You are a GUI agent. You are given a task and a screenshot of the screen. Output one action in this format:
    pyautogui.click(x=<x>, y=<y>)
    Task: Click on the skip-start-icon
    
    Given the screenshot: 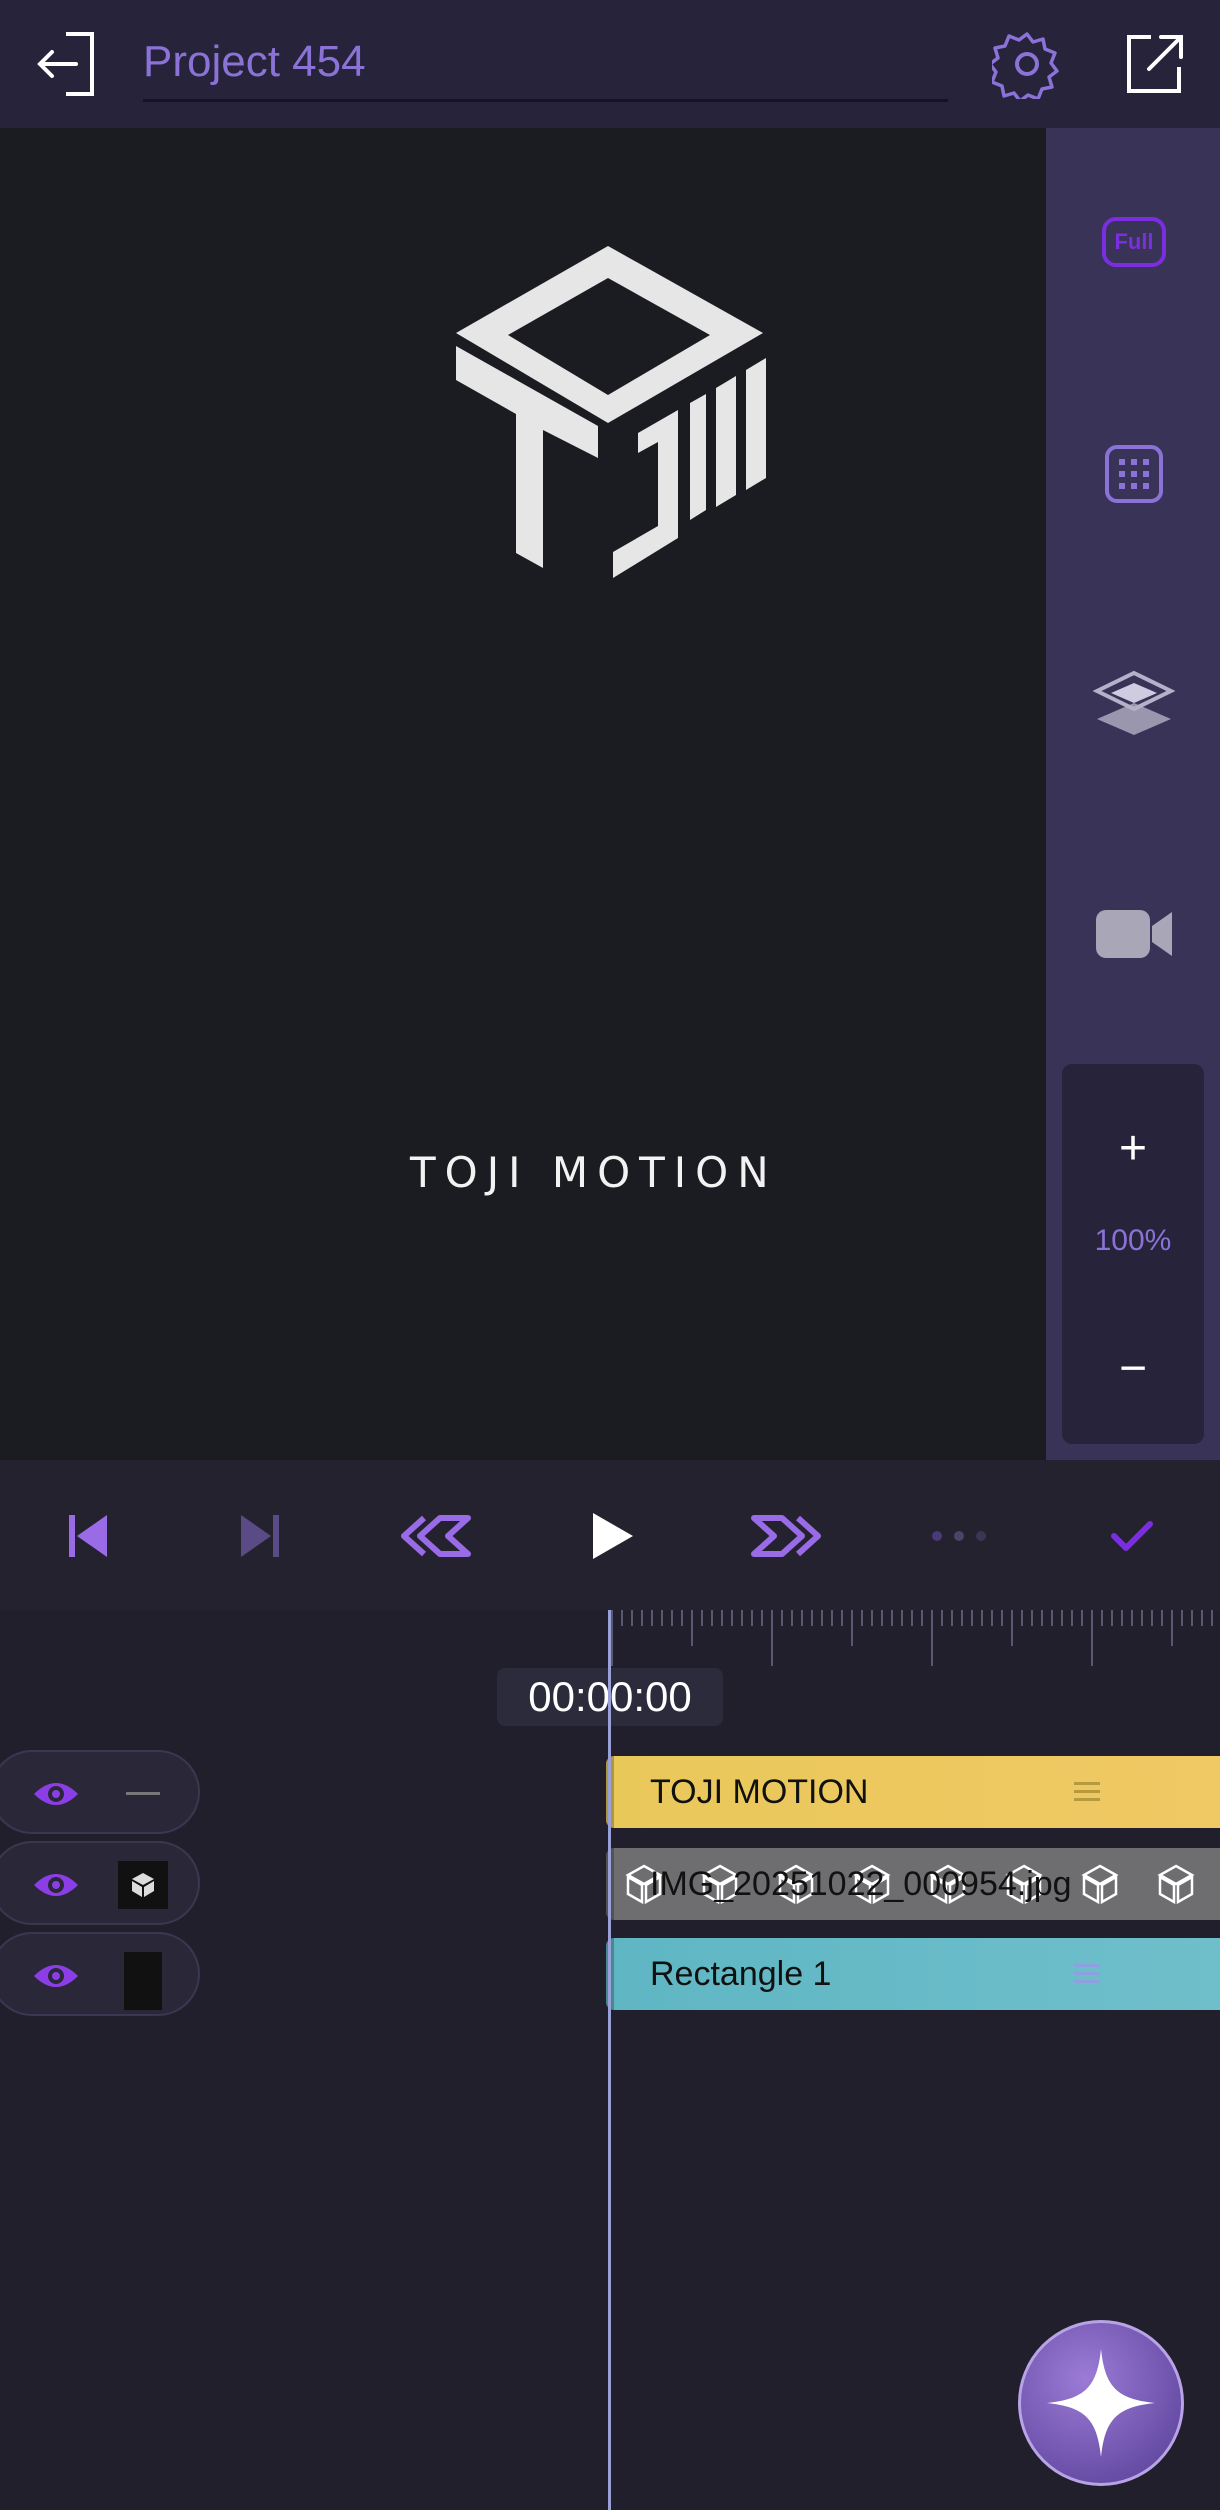 What is the action you would take?
    pyautogui.click(x=88, y=1536)
    